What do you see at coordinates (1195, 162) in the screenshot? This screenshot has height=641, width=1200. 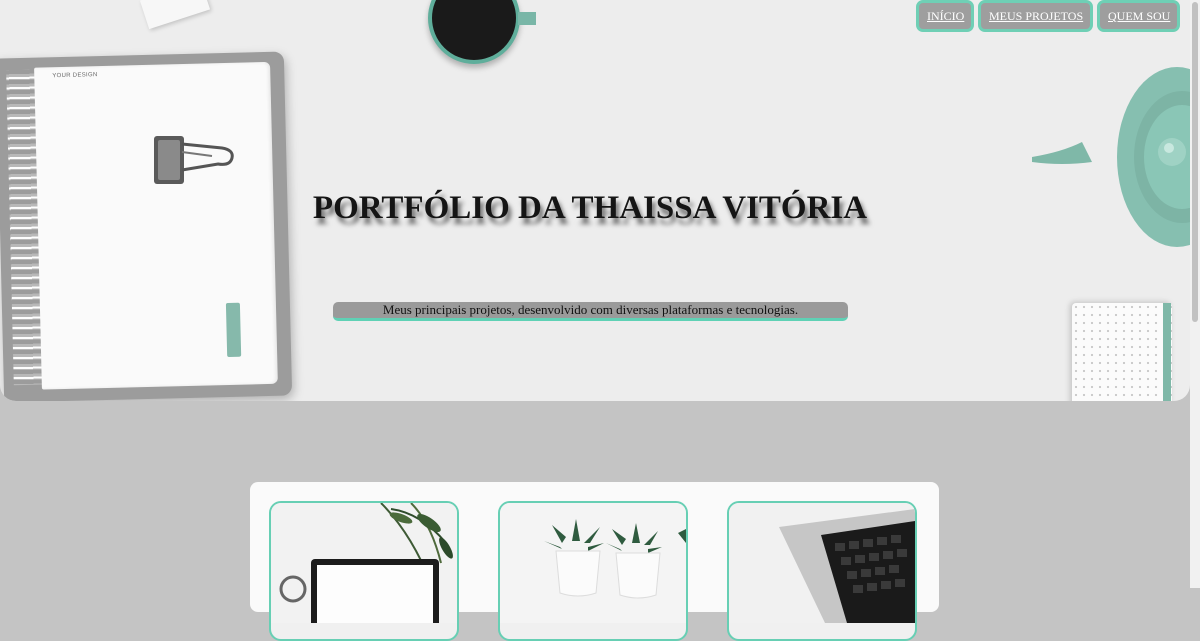 I see `scrollbar-thumb` at bounding box center [1195, 162].